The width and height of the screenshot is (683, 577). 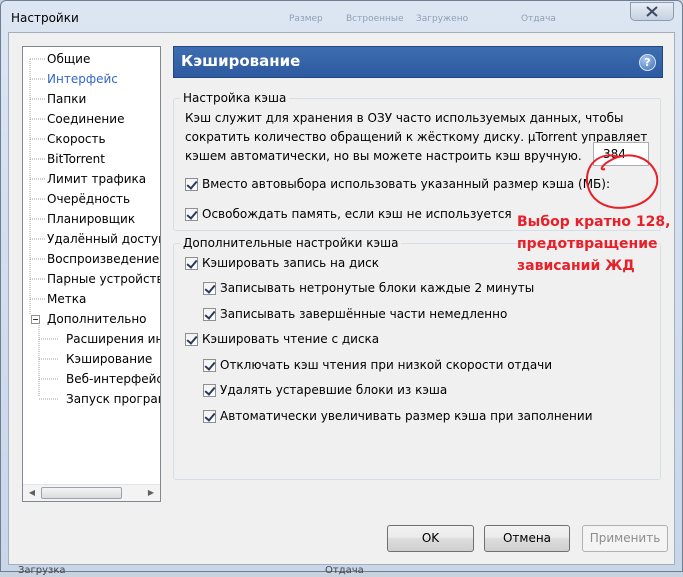 I want to click on tree-horizontal-scrollbar: ◀ ▶, so click(x=91, y=492).